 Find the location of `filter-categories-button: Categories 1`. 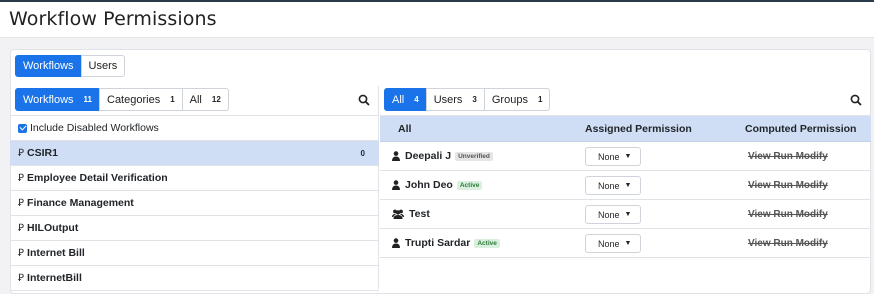

filter-categories-button: Categories 1 is located at coordinates (141, 99).